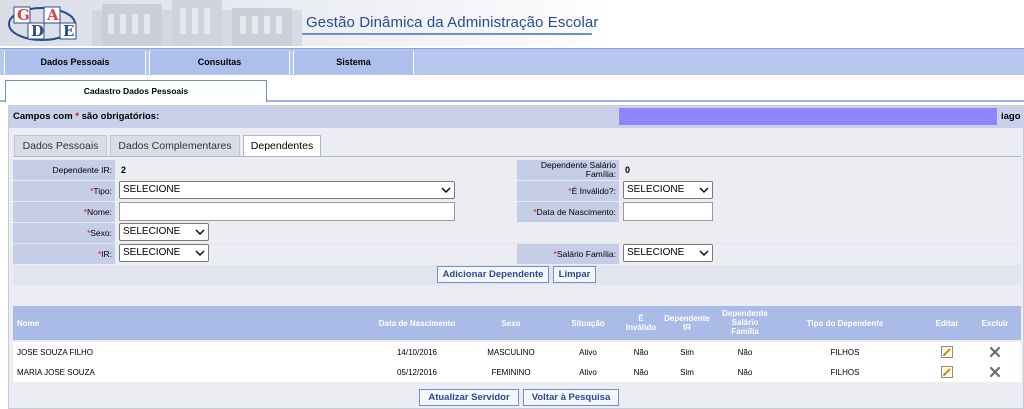  Describe the element at coordinates (568, 212) in the screenshot. I see `data-nascimento-label: *Data de Nascimento:` at that location.